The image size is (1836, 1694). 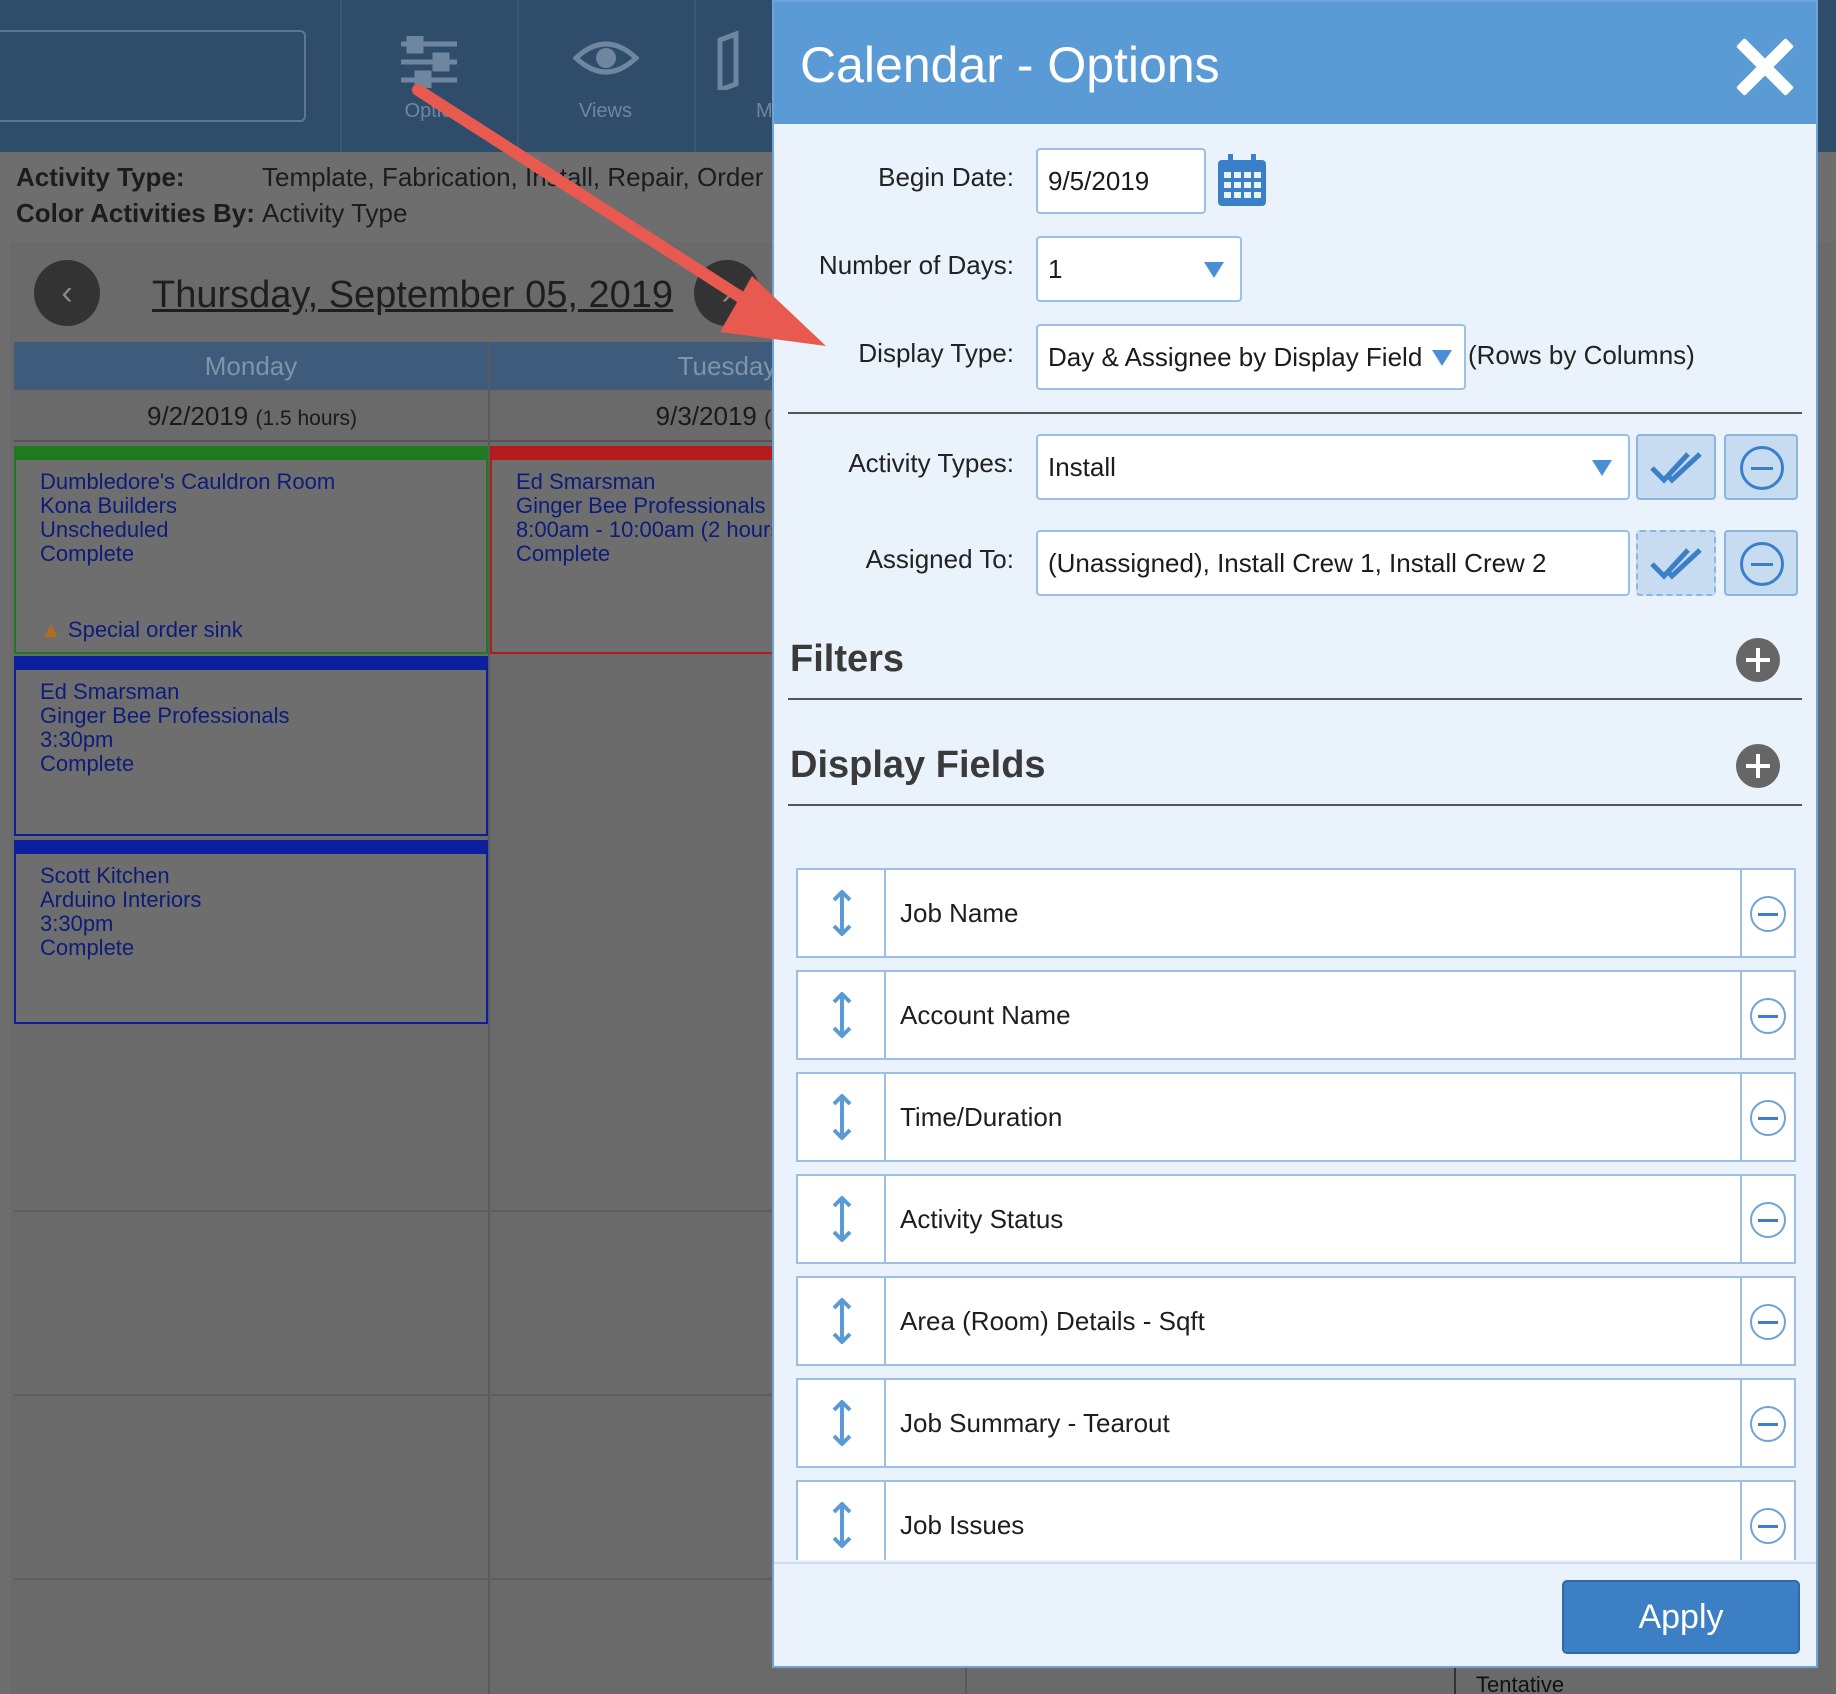 I want to click on double-check-icon, so click(x=1676, y=564).